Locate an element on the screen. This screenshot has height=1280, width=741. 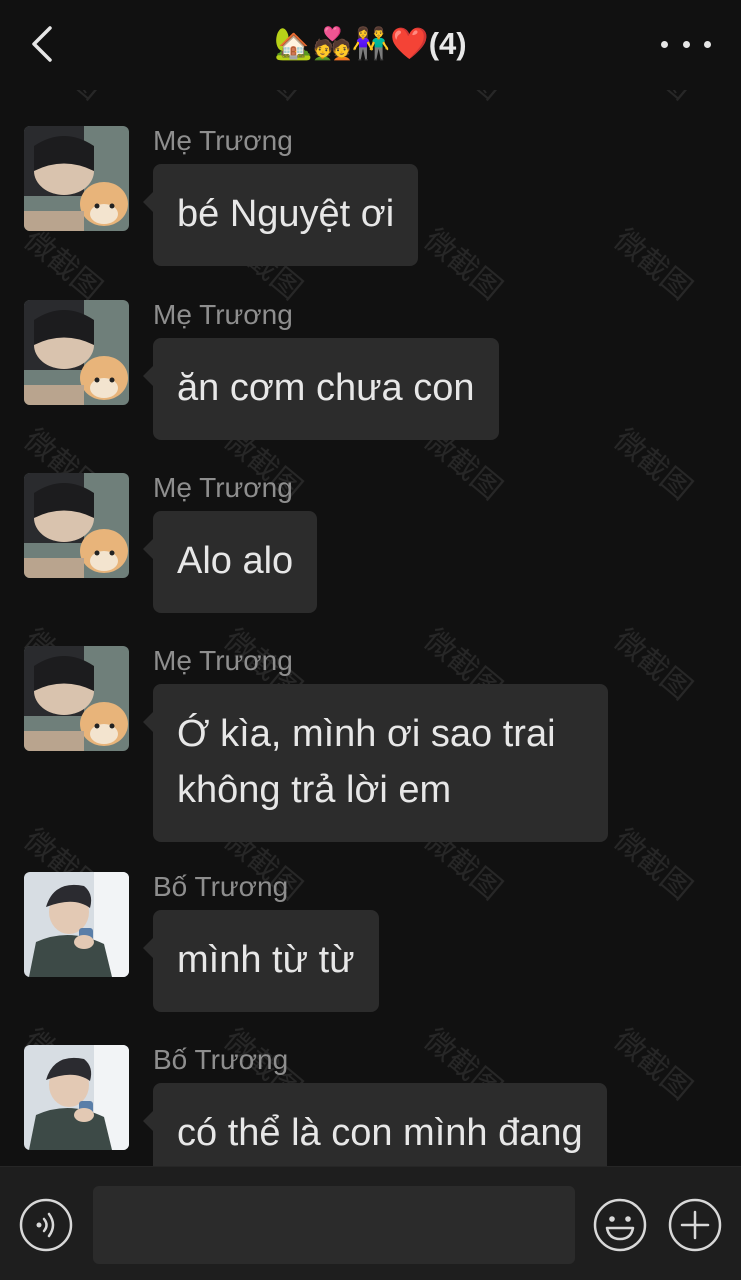
more-dots-icon is located at coordinates (664, 44).